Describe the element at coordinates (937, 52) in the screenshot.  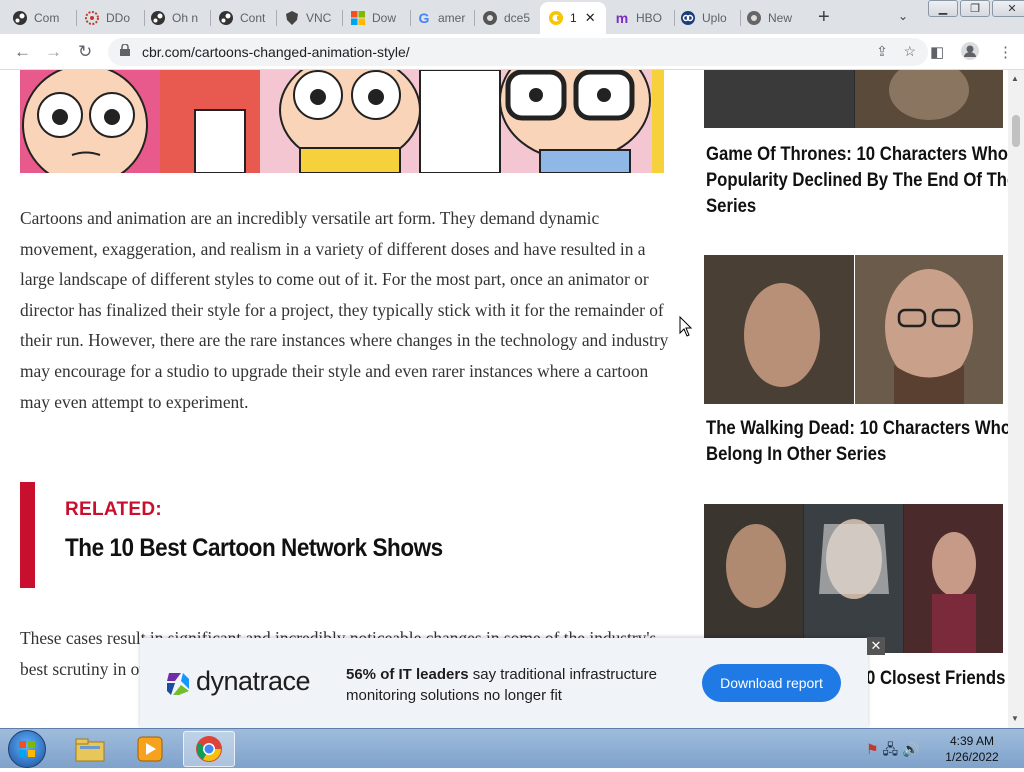
I see `side-panel-icon: ◧` at that location.